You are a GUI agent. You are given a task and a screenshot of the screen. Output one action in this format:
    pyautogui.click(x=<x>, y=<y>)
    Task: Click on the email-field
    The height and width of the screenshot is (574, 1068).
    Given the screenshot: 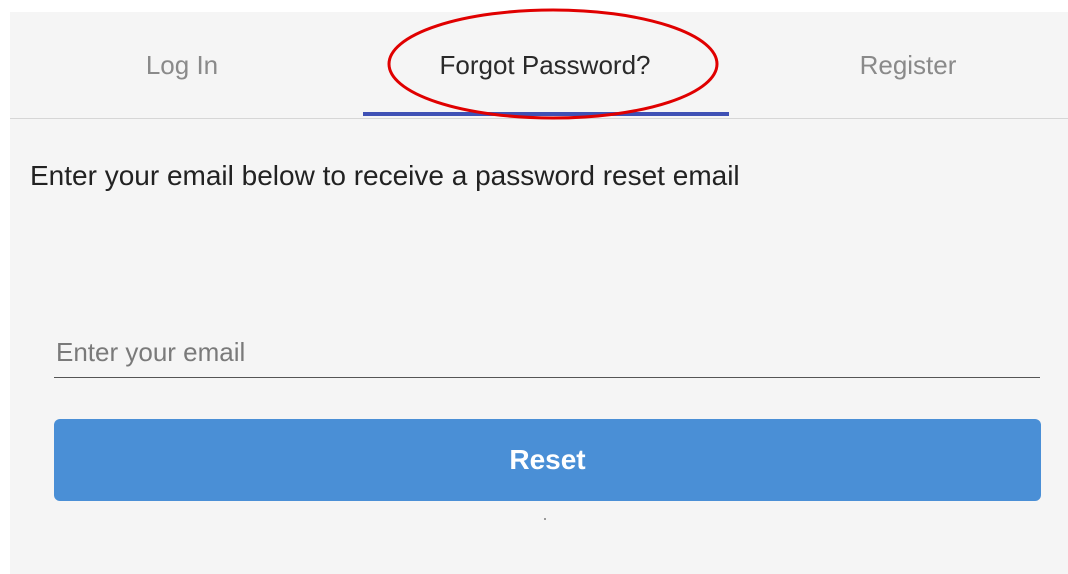 What is the action you would take?
    pyautogui.click(x=547, y=353)
    